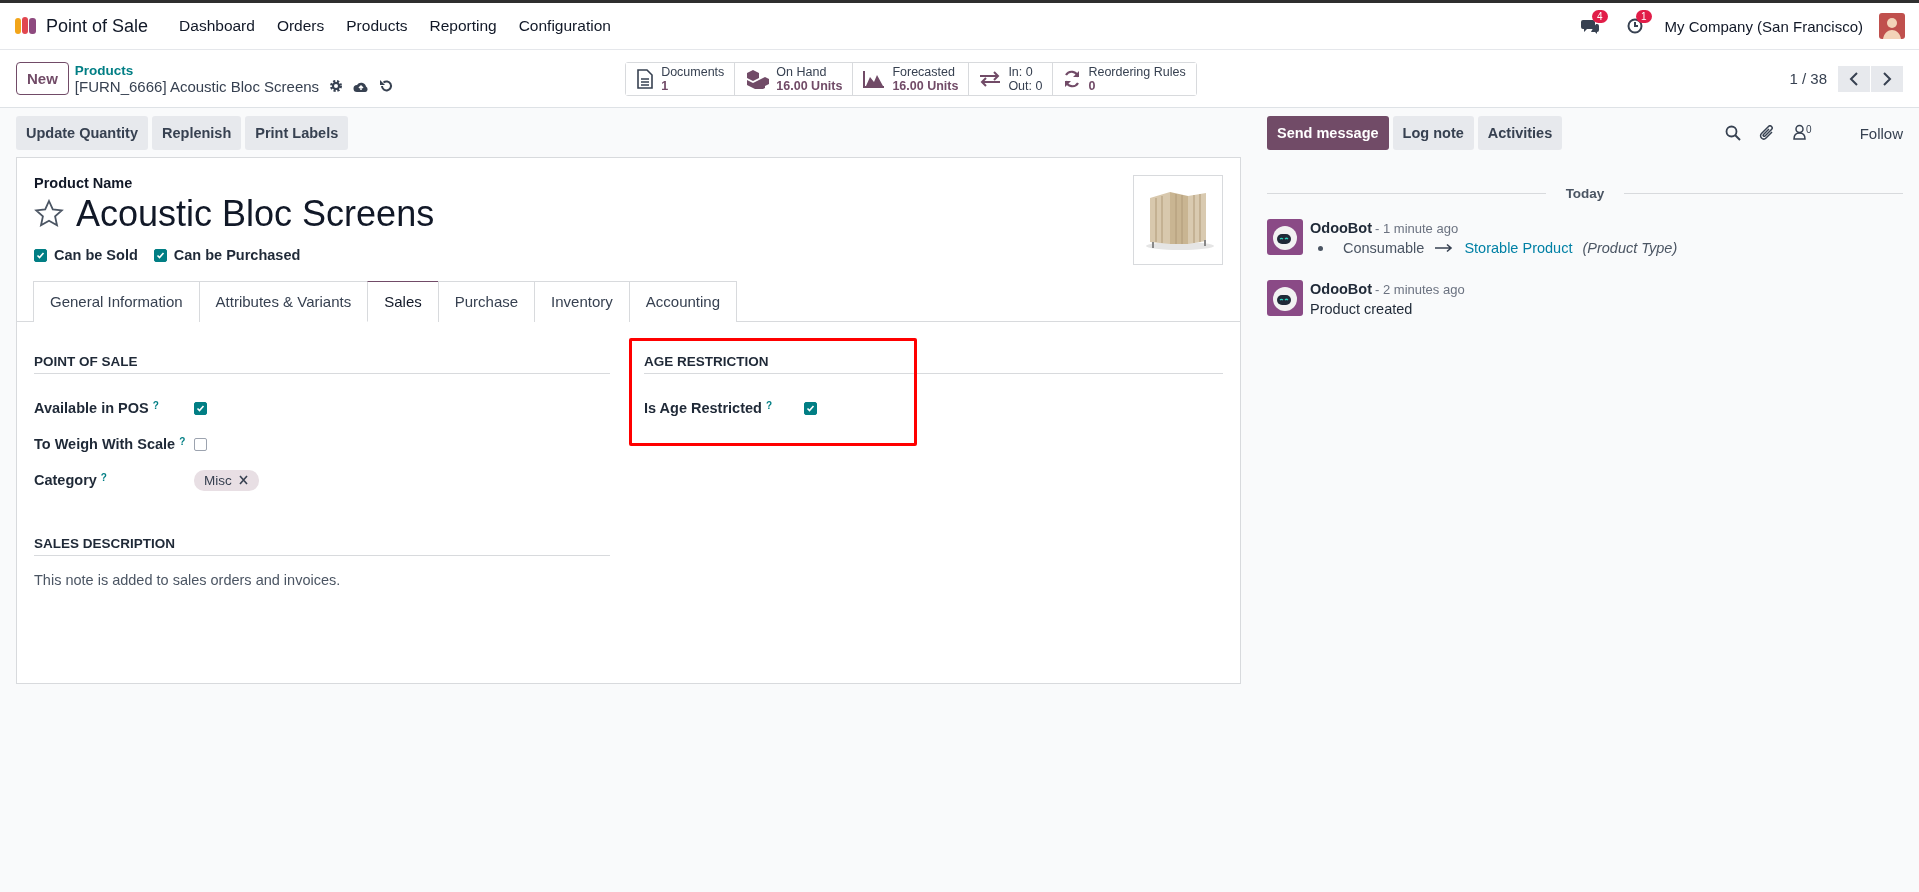 The width and height of the screenshot is (1919, 892). Describe the element at coordinates (486, 301) in the screenshot. I see `tab: Purchase` at that location.